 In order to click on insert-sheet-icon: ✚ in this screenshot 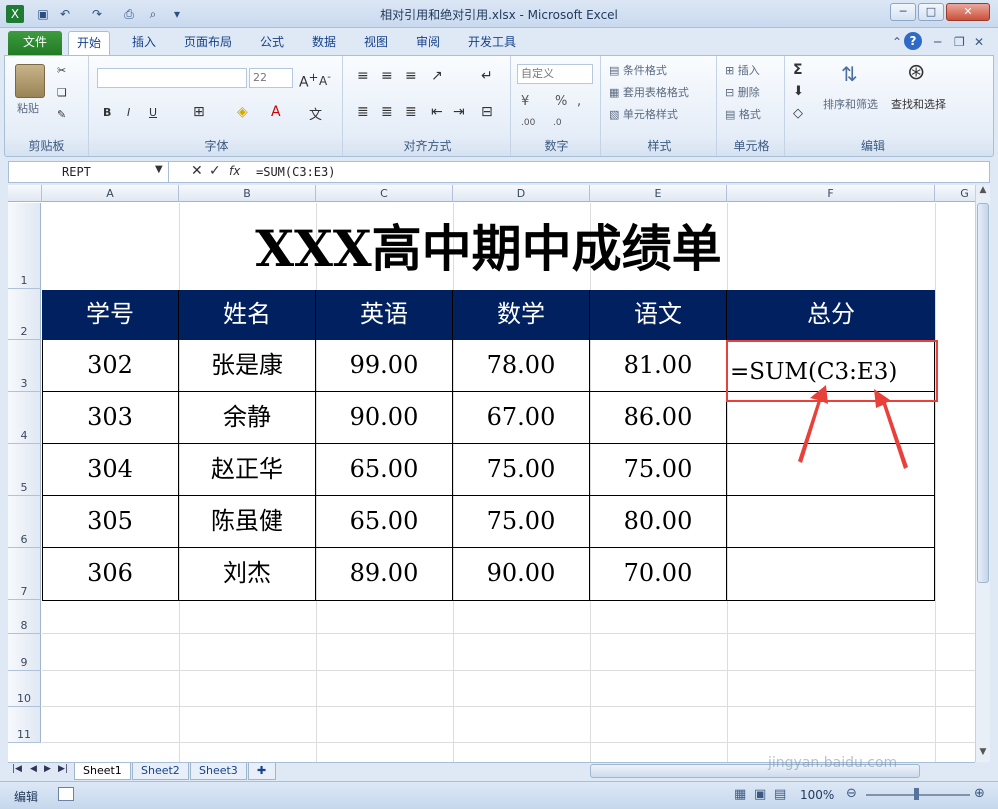, I will do `click(262, 771)`.